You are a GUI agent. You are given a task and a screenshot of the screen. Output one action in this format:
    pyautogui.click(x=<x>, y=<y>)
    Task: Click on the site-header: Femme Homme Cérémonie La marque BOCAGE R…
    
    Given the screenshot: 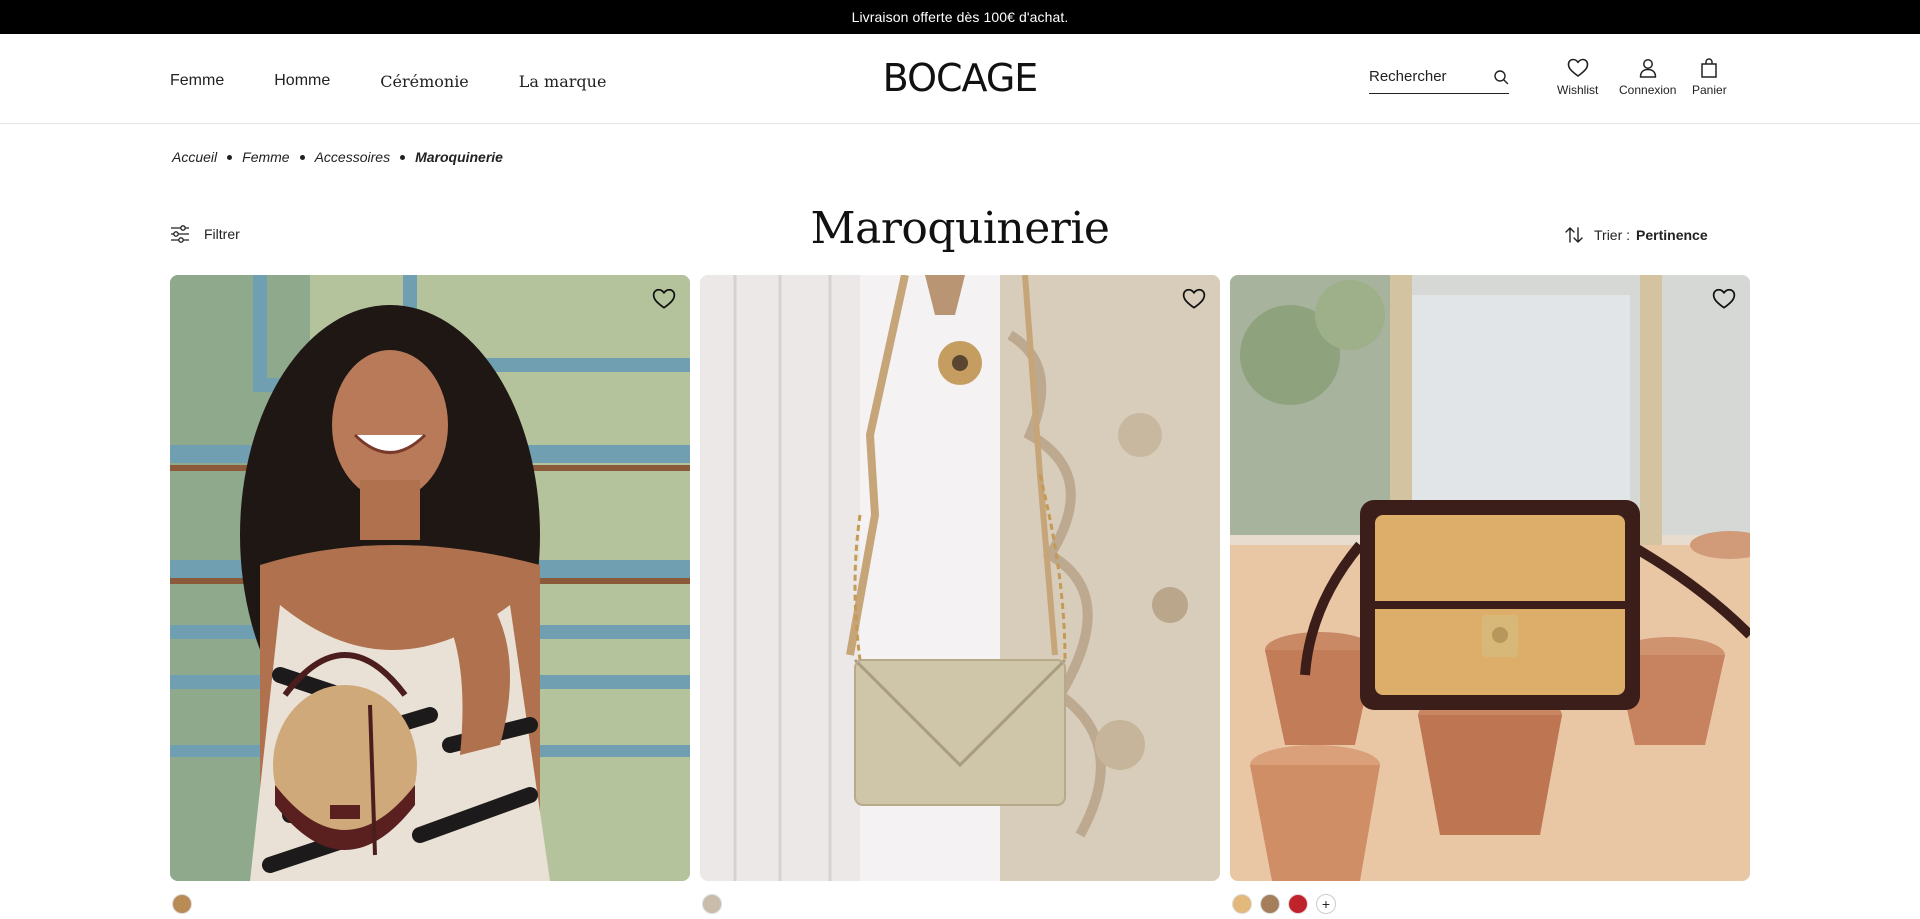 What is the action you would take?
    pyautogui.click(x=960, y=79)
    